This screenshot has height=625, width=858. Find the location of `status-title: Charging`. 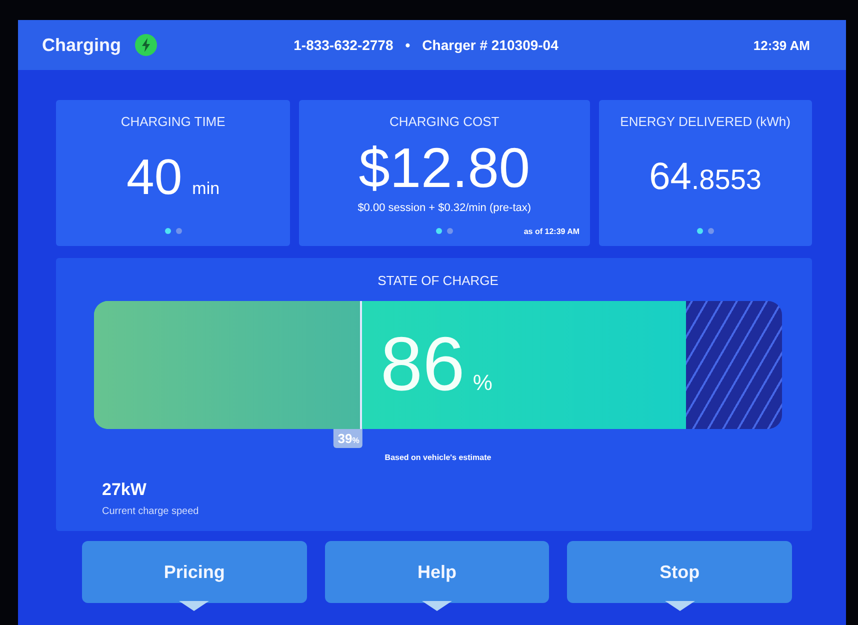

status-title: Charging is located at coordinates (81, 45).